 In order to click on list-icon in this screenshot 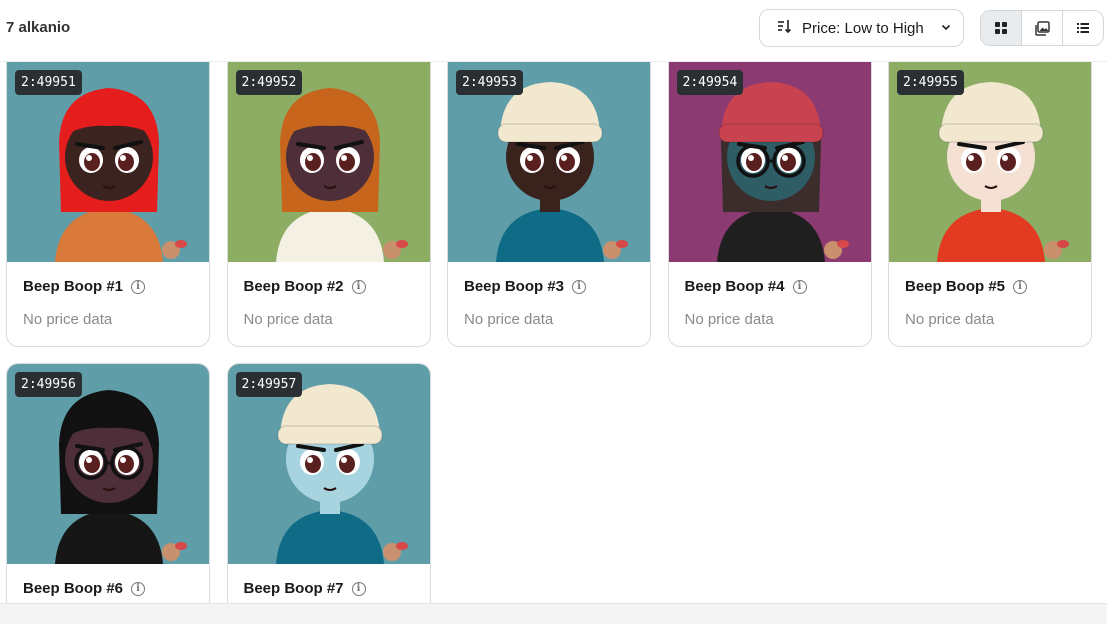, I will do `click(1083, 28)`.